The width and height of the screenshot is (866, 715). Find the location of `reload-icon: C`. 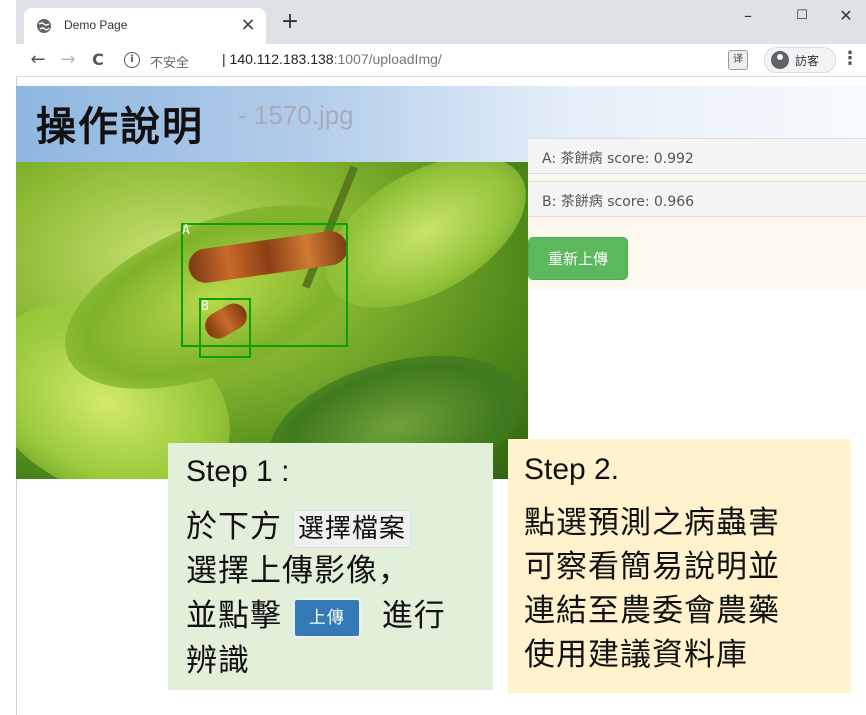

reload-icon: C is located at coordinates (98, 60).